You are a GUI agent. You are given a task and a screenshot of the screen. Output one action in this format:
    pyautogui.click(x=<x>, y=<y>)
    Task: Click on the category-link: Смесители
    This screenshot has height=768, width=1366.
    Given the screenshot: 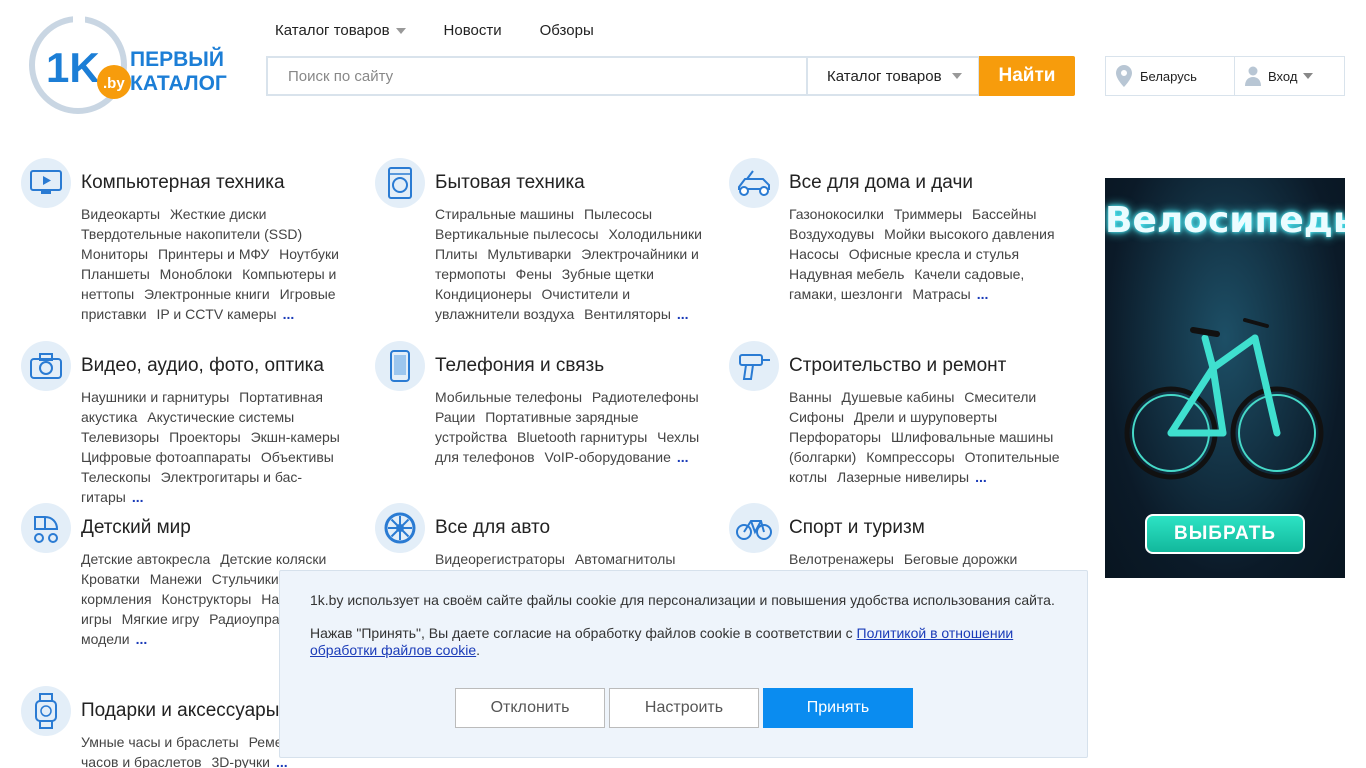 What is the action you would take?
    pyautogui.click(x=1000, y=397)
    